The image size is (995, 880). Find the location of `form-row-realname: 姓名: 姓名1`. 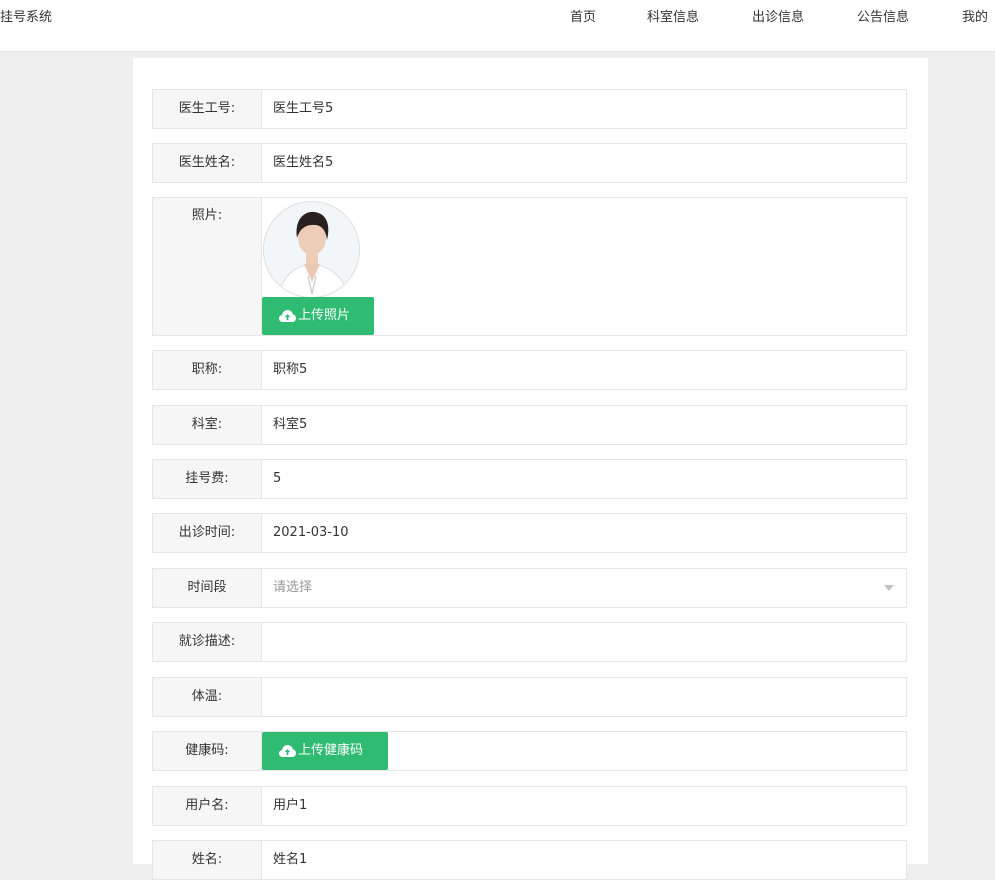

form-row-realname: 姓名: 姓名1 is located at coordinates (529, 860).